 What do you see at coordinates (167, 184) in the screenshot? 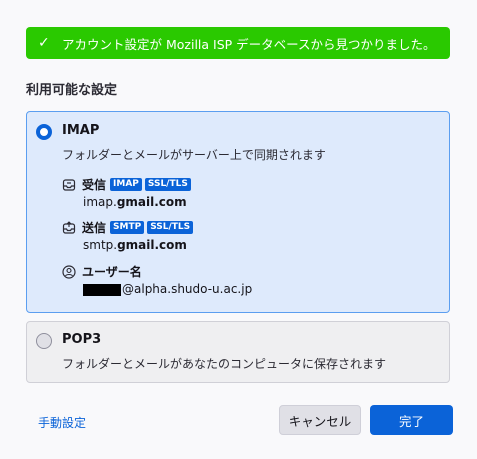
I see `incoming-security-badge: SSL/TLS` at bounding box center [167, 184].